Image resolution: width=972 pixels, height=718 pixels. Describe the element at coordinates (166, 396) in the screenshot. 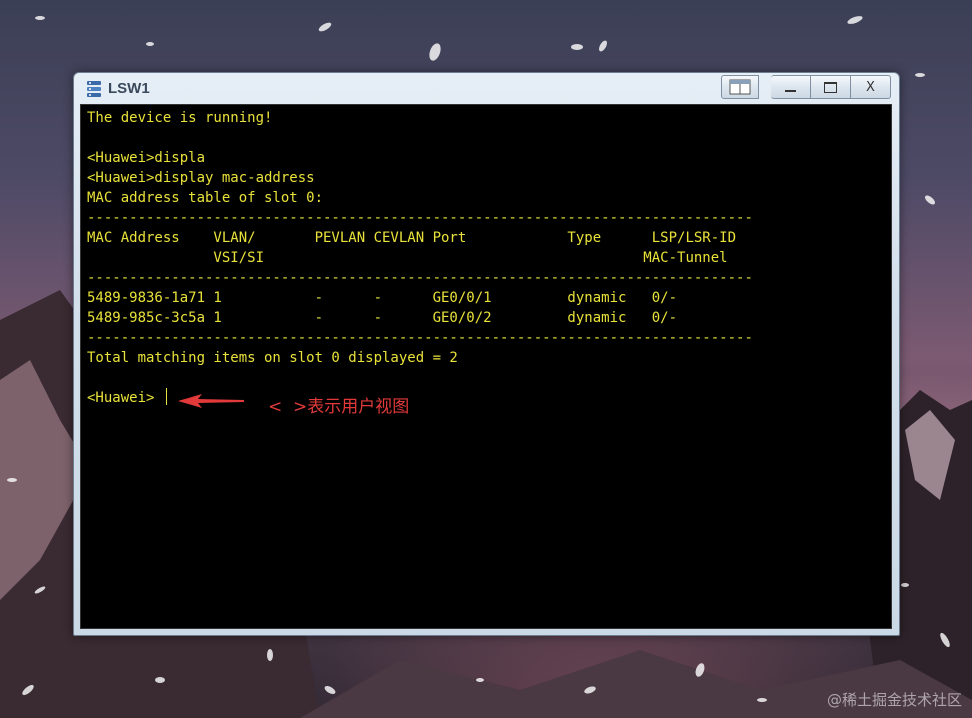

I see `text-cursor` at that location.